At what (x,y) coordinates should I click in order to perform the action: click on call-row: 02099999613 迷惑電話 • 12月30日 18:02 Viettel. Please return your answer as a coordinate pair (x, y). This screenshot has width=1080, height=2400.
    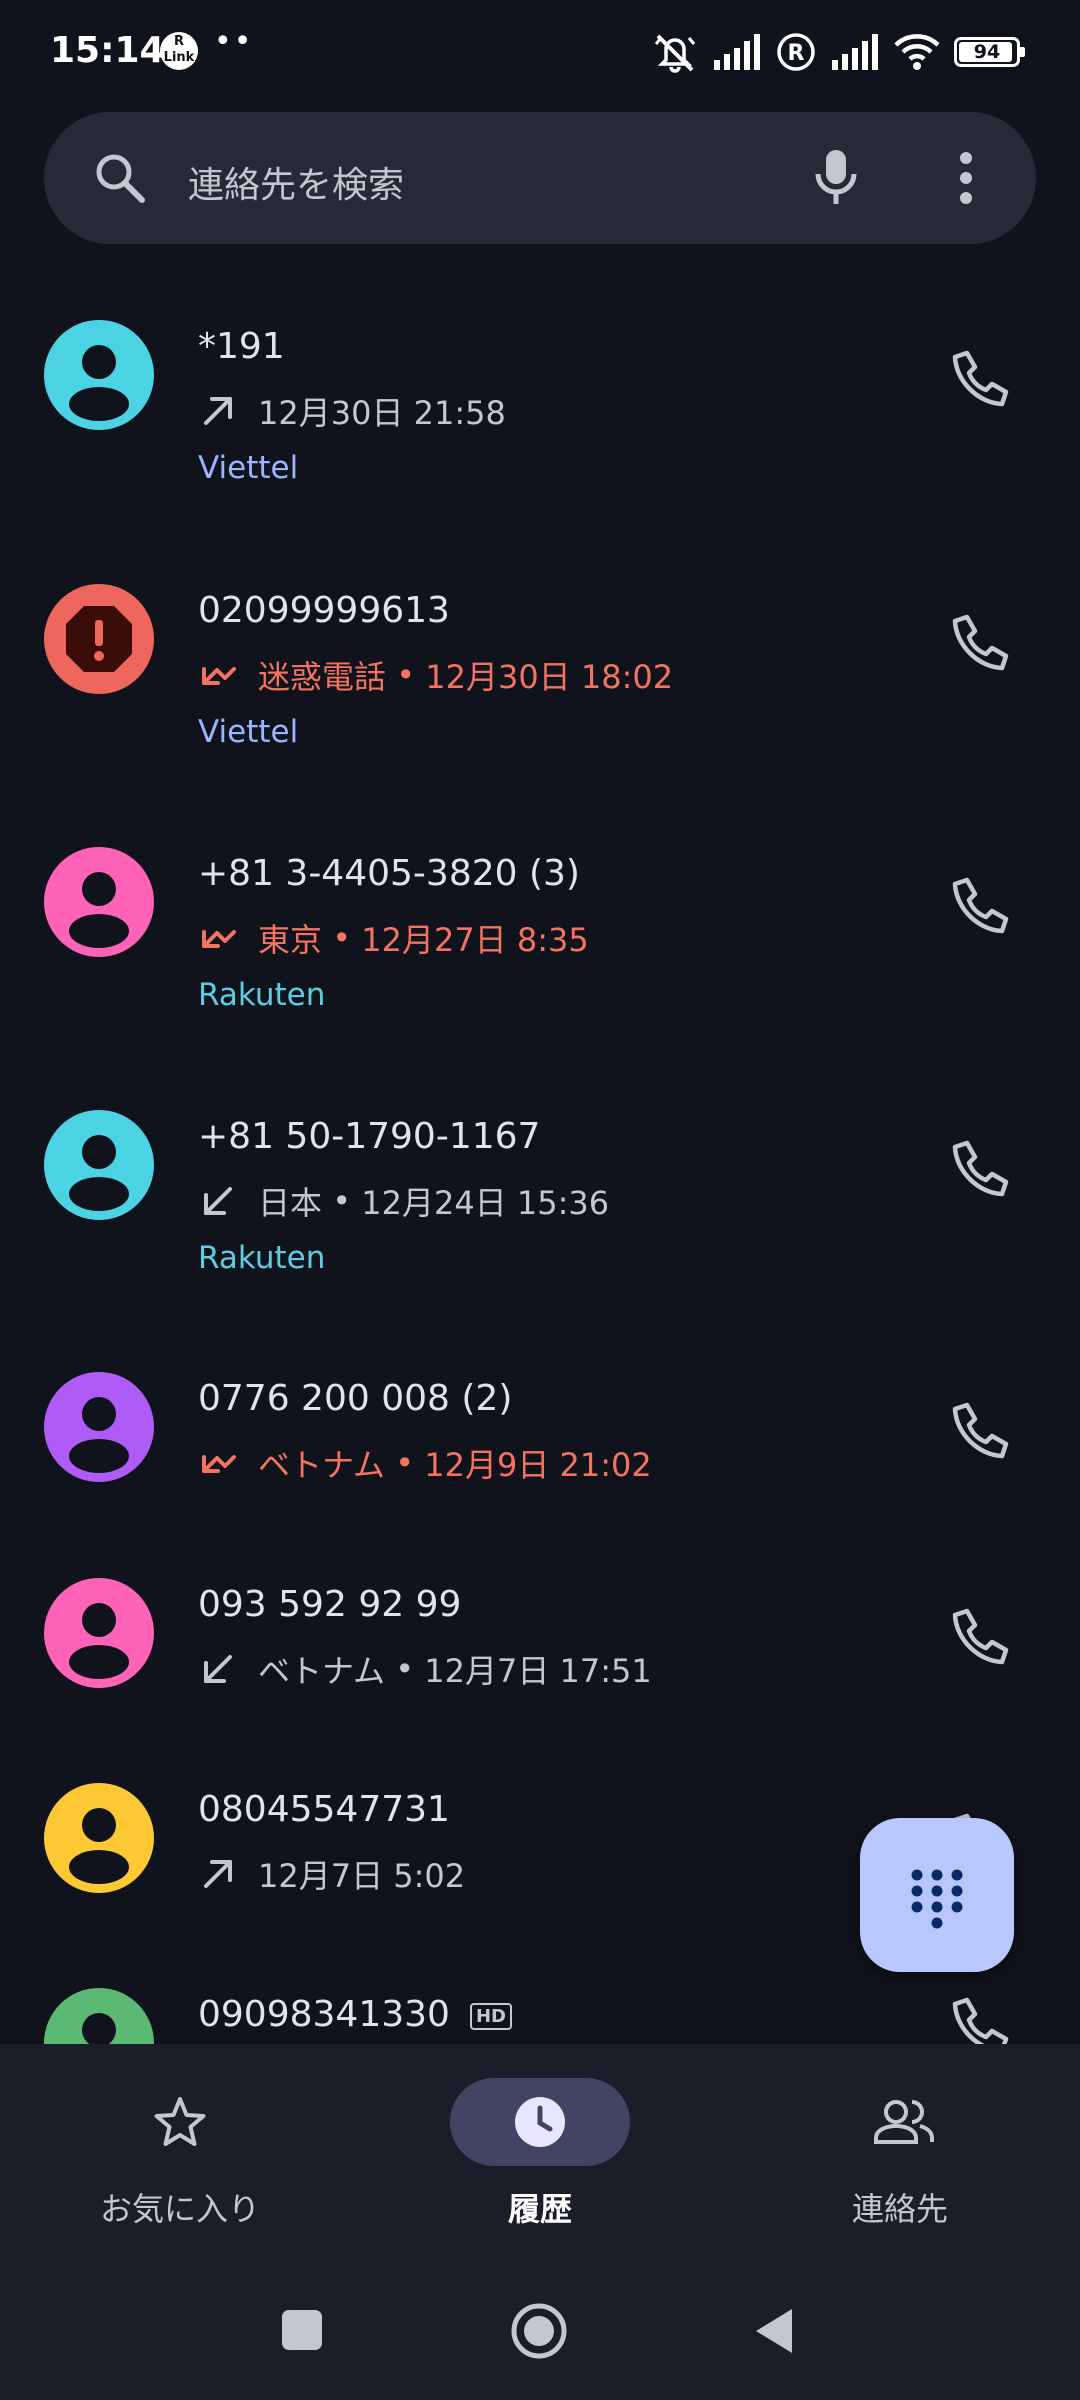
    Looking at the image, I should click on (540, 654).